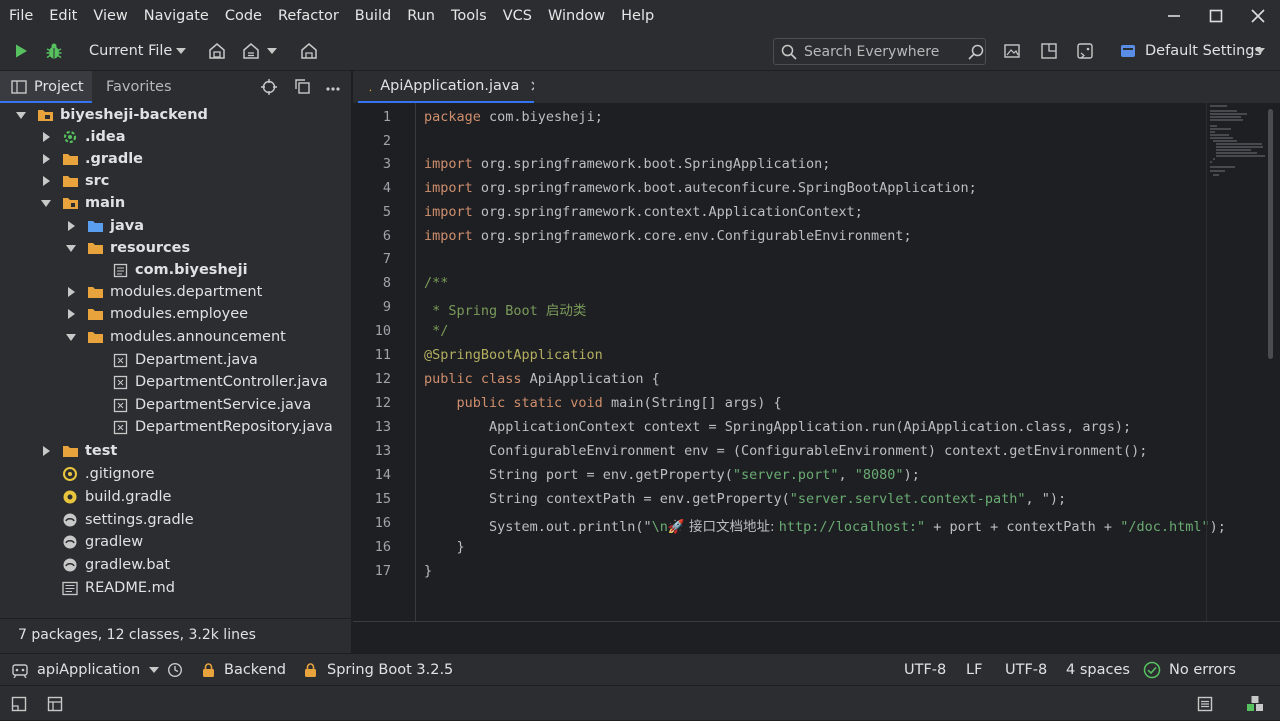  What do you see at coordinates (386, 283) in the screenshot?
I see `line-number: 8` at bounding box center [386, 283].